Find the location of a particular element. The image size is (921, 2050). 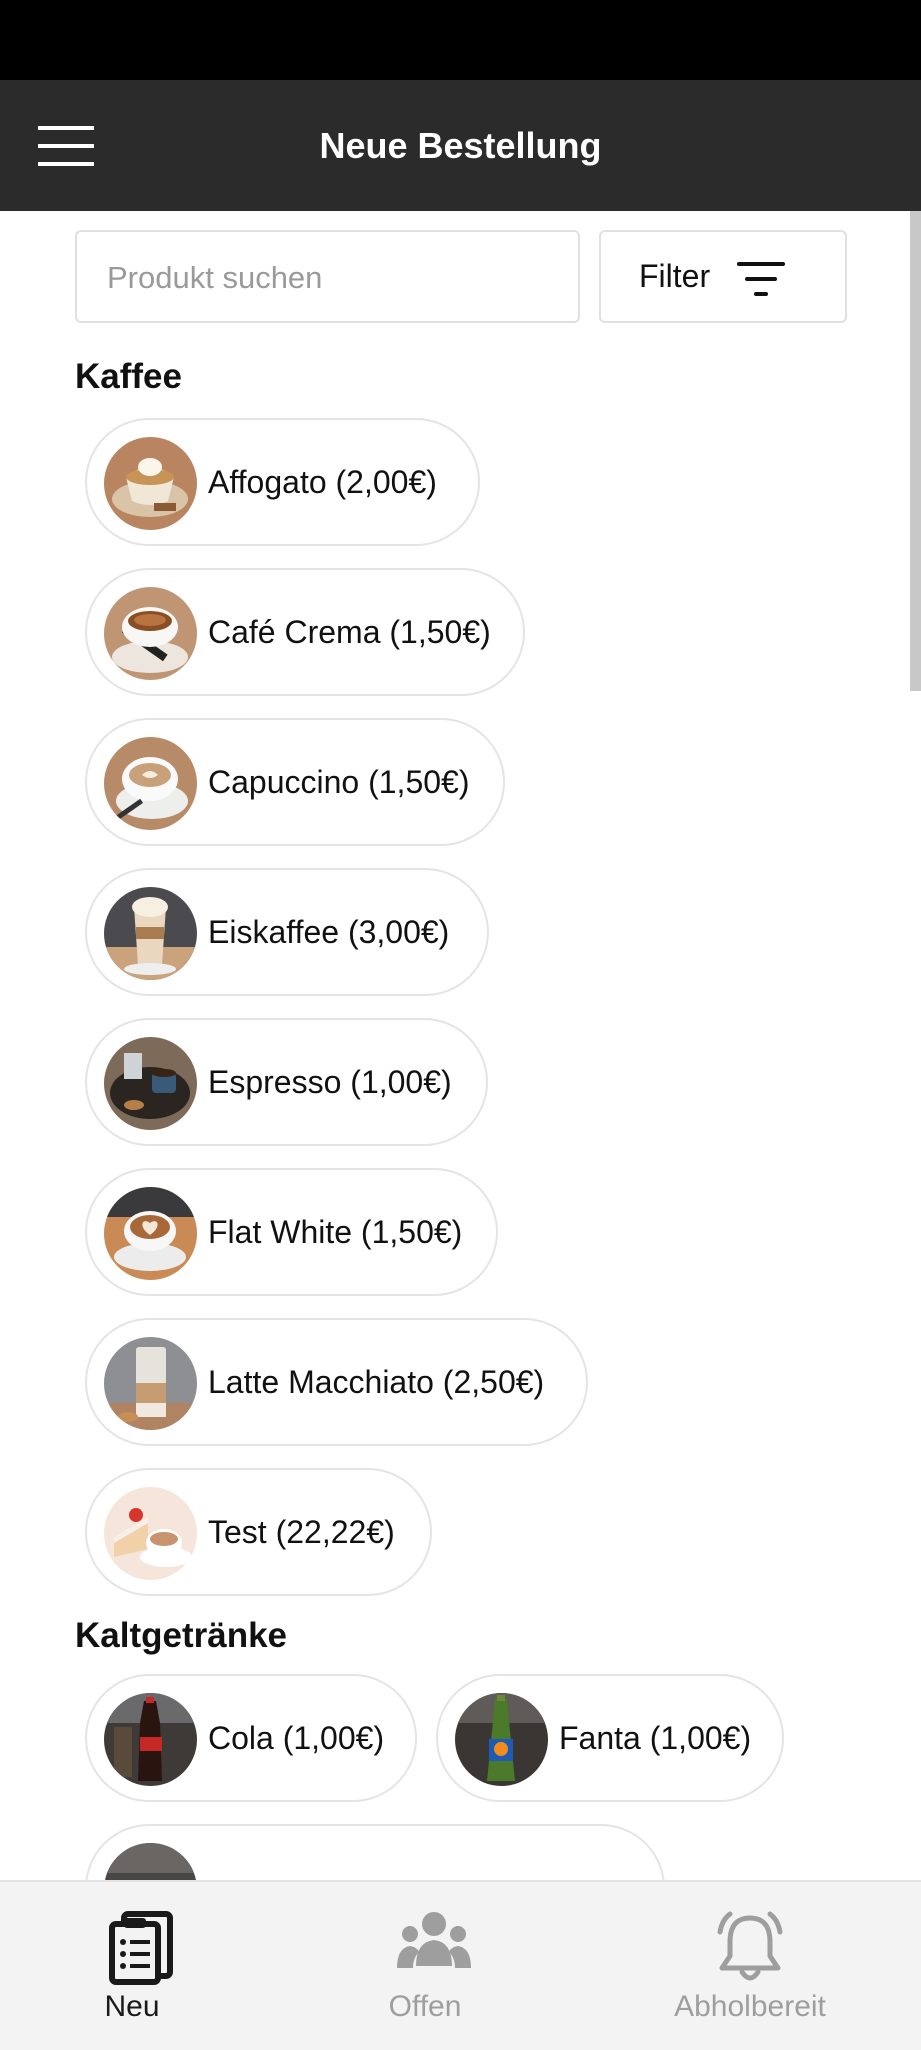

nav-tab-offen: Offen is located at coordinates (425, 1966).